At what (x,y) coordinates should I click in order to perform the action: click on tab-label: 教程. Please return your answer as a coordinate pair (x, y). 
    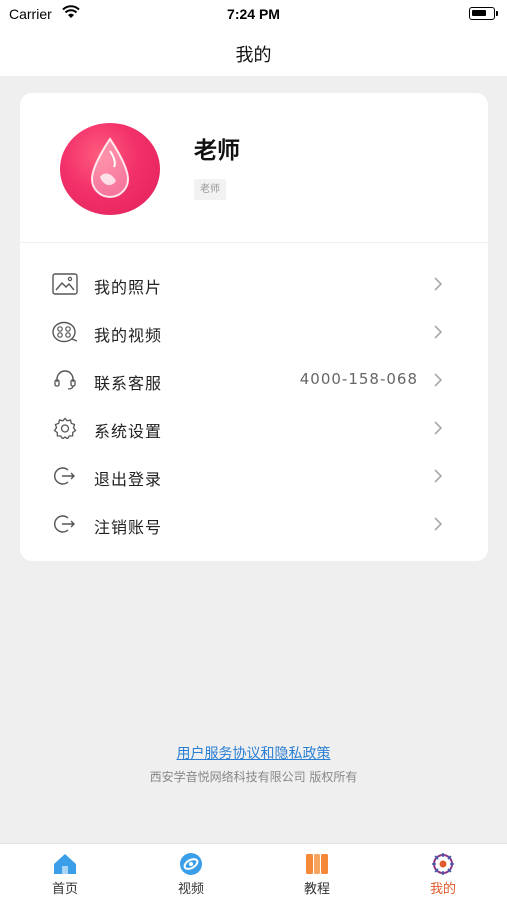
    Looking at the image, I should click on (316, 889).